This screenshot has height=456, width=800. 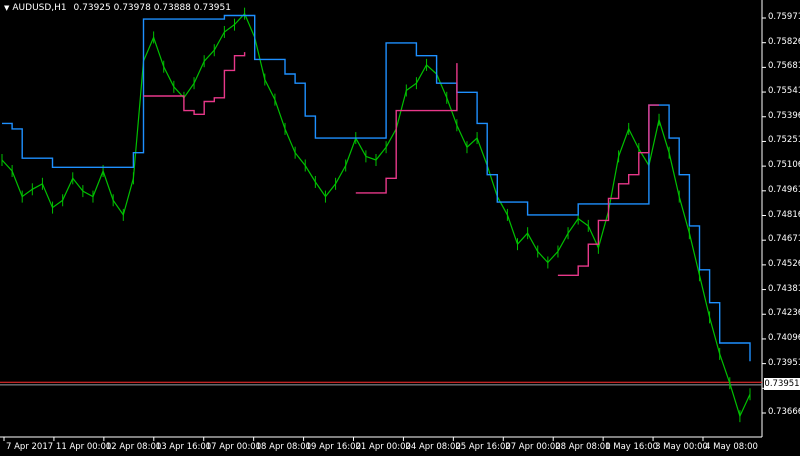 I want to click on y-tick-label: 0.75396, so click(x=784, y=115).